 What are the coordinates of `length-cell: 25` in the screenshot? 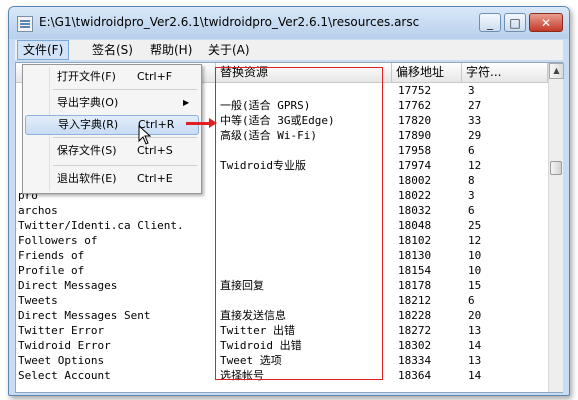 It's located at (475, 225).